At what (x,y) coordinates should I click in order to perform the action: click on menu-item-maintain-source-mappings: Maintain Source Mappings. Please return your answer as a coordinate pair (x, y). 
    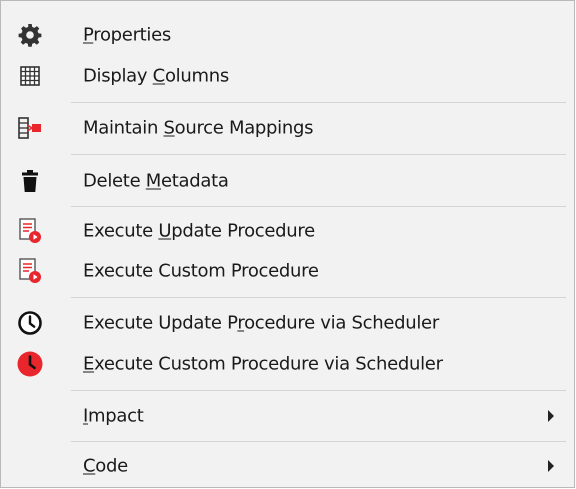
    Looking at the image, I should click on (287, 128).